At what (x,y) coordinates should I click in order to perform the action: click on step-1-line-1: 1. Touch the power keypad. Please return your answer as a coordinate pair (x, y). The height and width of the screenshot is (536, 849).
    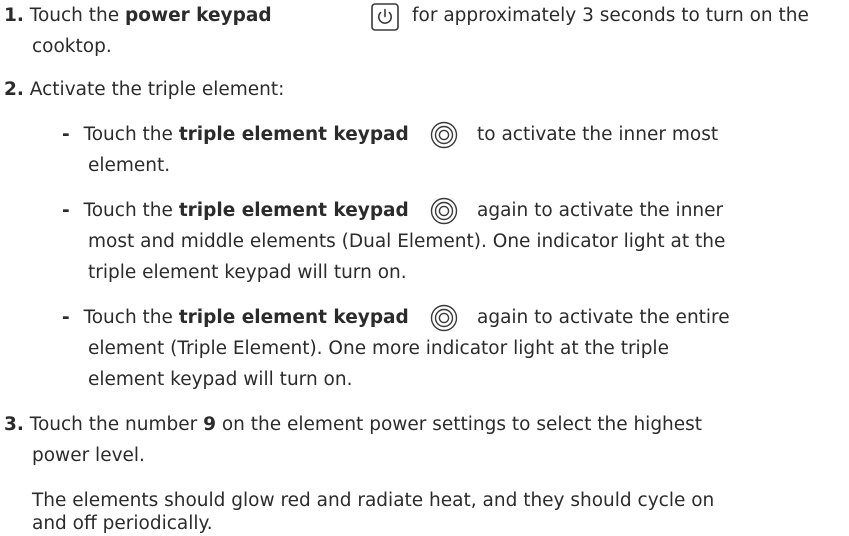
    Looking at the image, I should click on (138, 16).